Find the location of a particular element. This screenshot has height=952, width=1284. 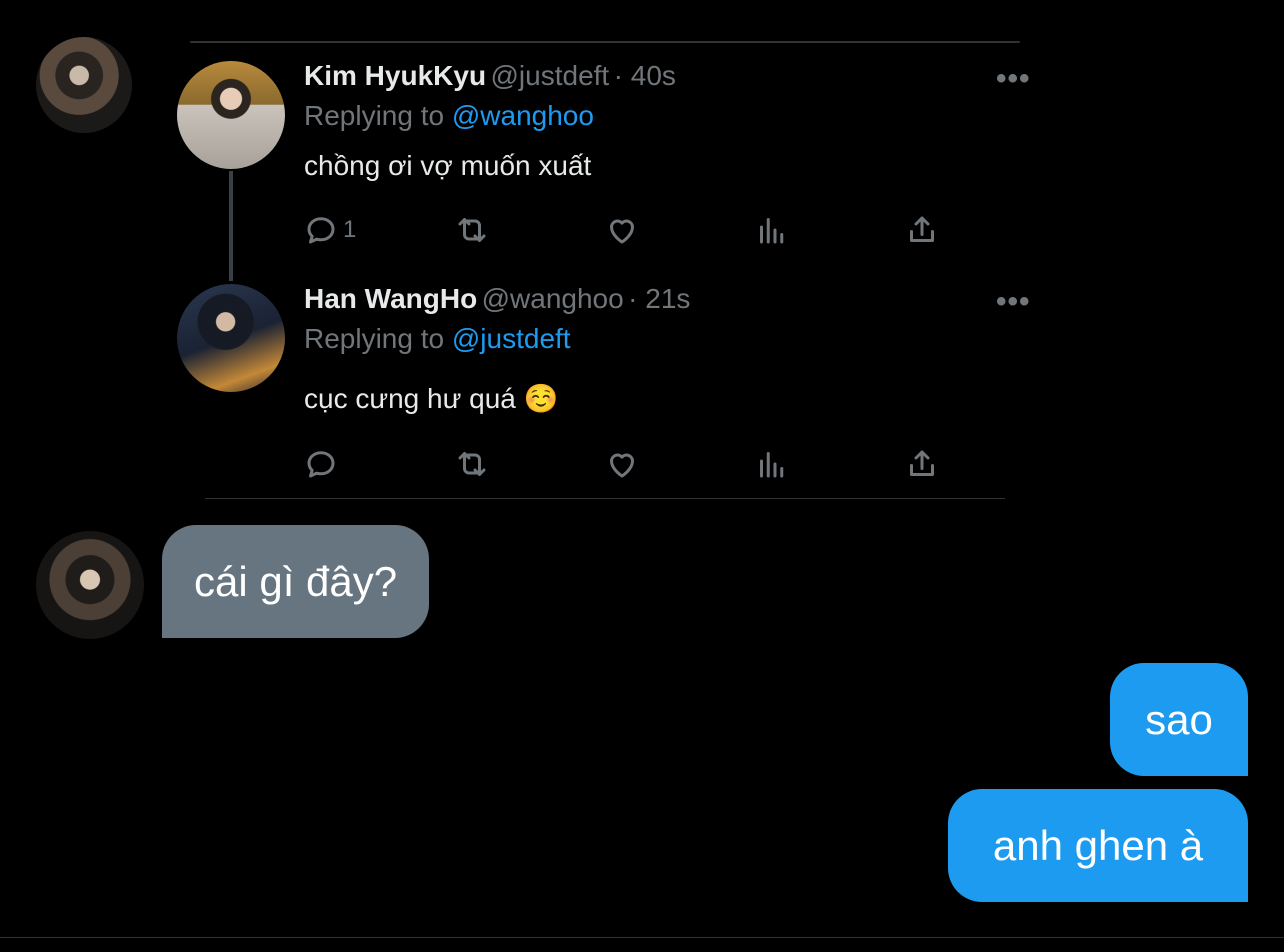

incoming-message-bubble: cái gì đây? is located at coordinates (296, 581).